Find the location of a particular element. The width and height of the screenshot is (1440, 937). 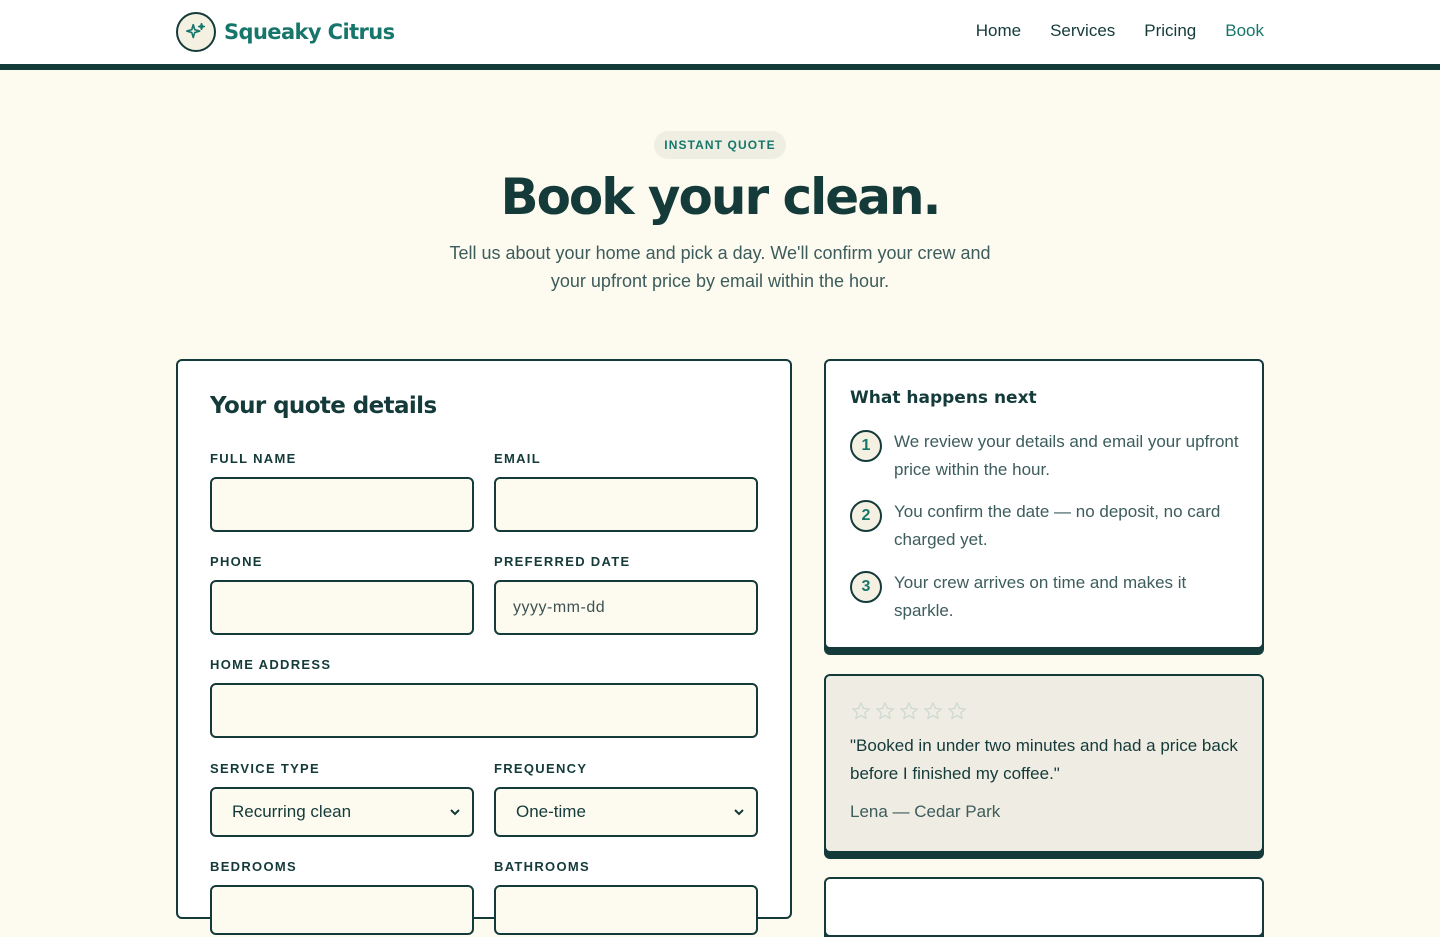

nav-services: Services is located at coordinates (1082, 31).